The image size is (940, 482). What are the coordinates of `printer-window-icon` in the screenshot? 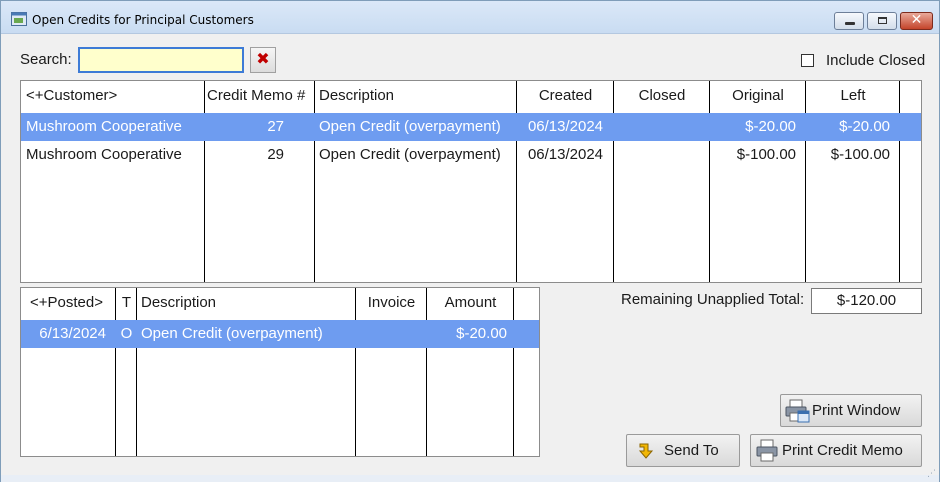 It's located at (797, 411).